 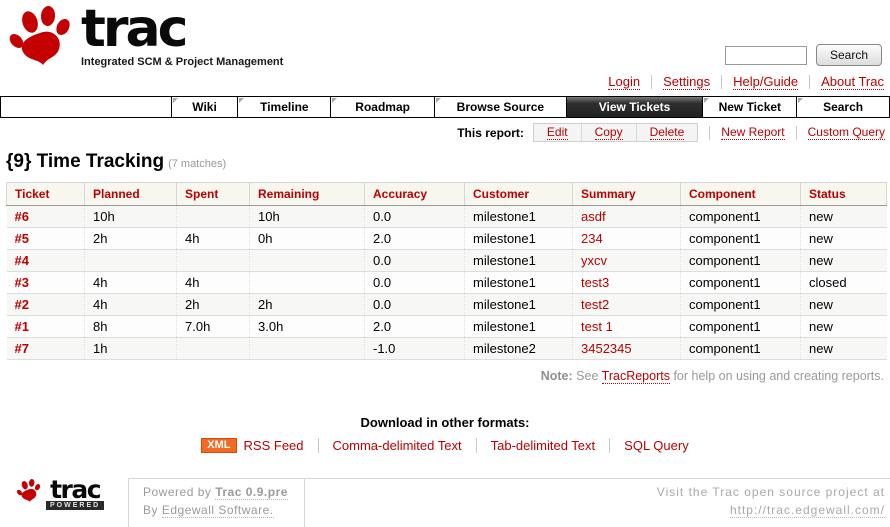 I want to click on column-header-status: Status, so click(x=843, y=194).